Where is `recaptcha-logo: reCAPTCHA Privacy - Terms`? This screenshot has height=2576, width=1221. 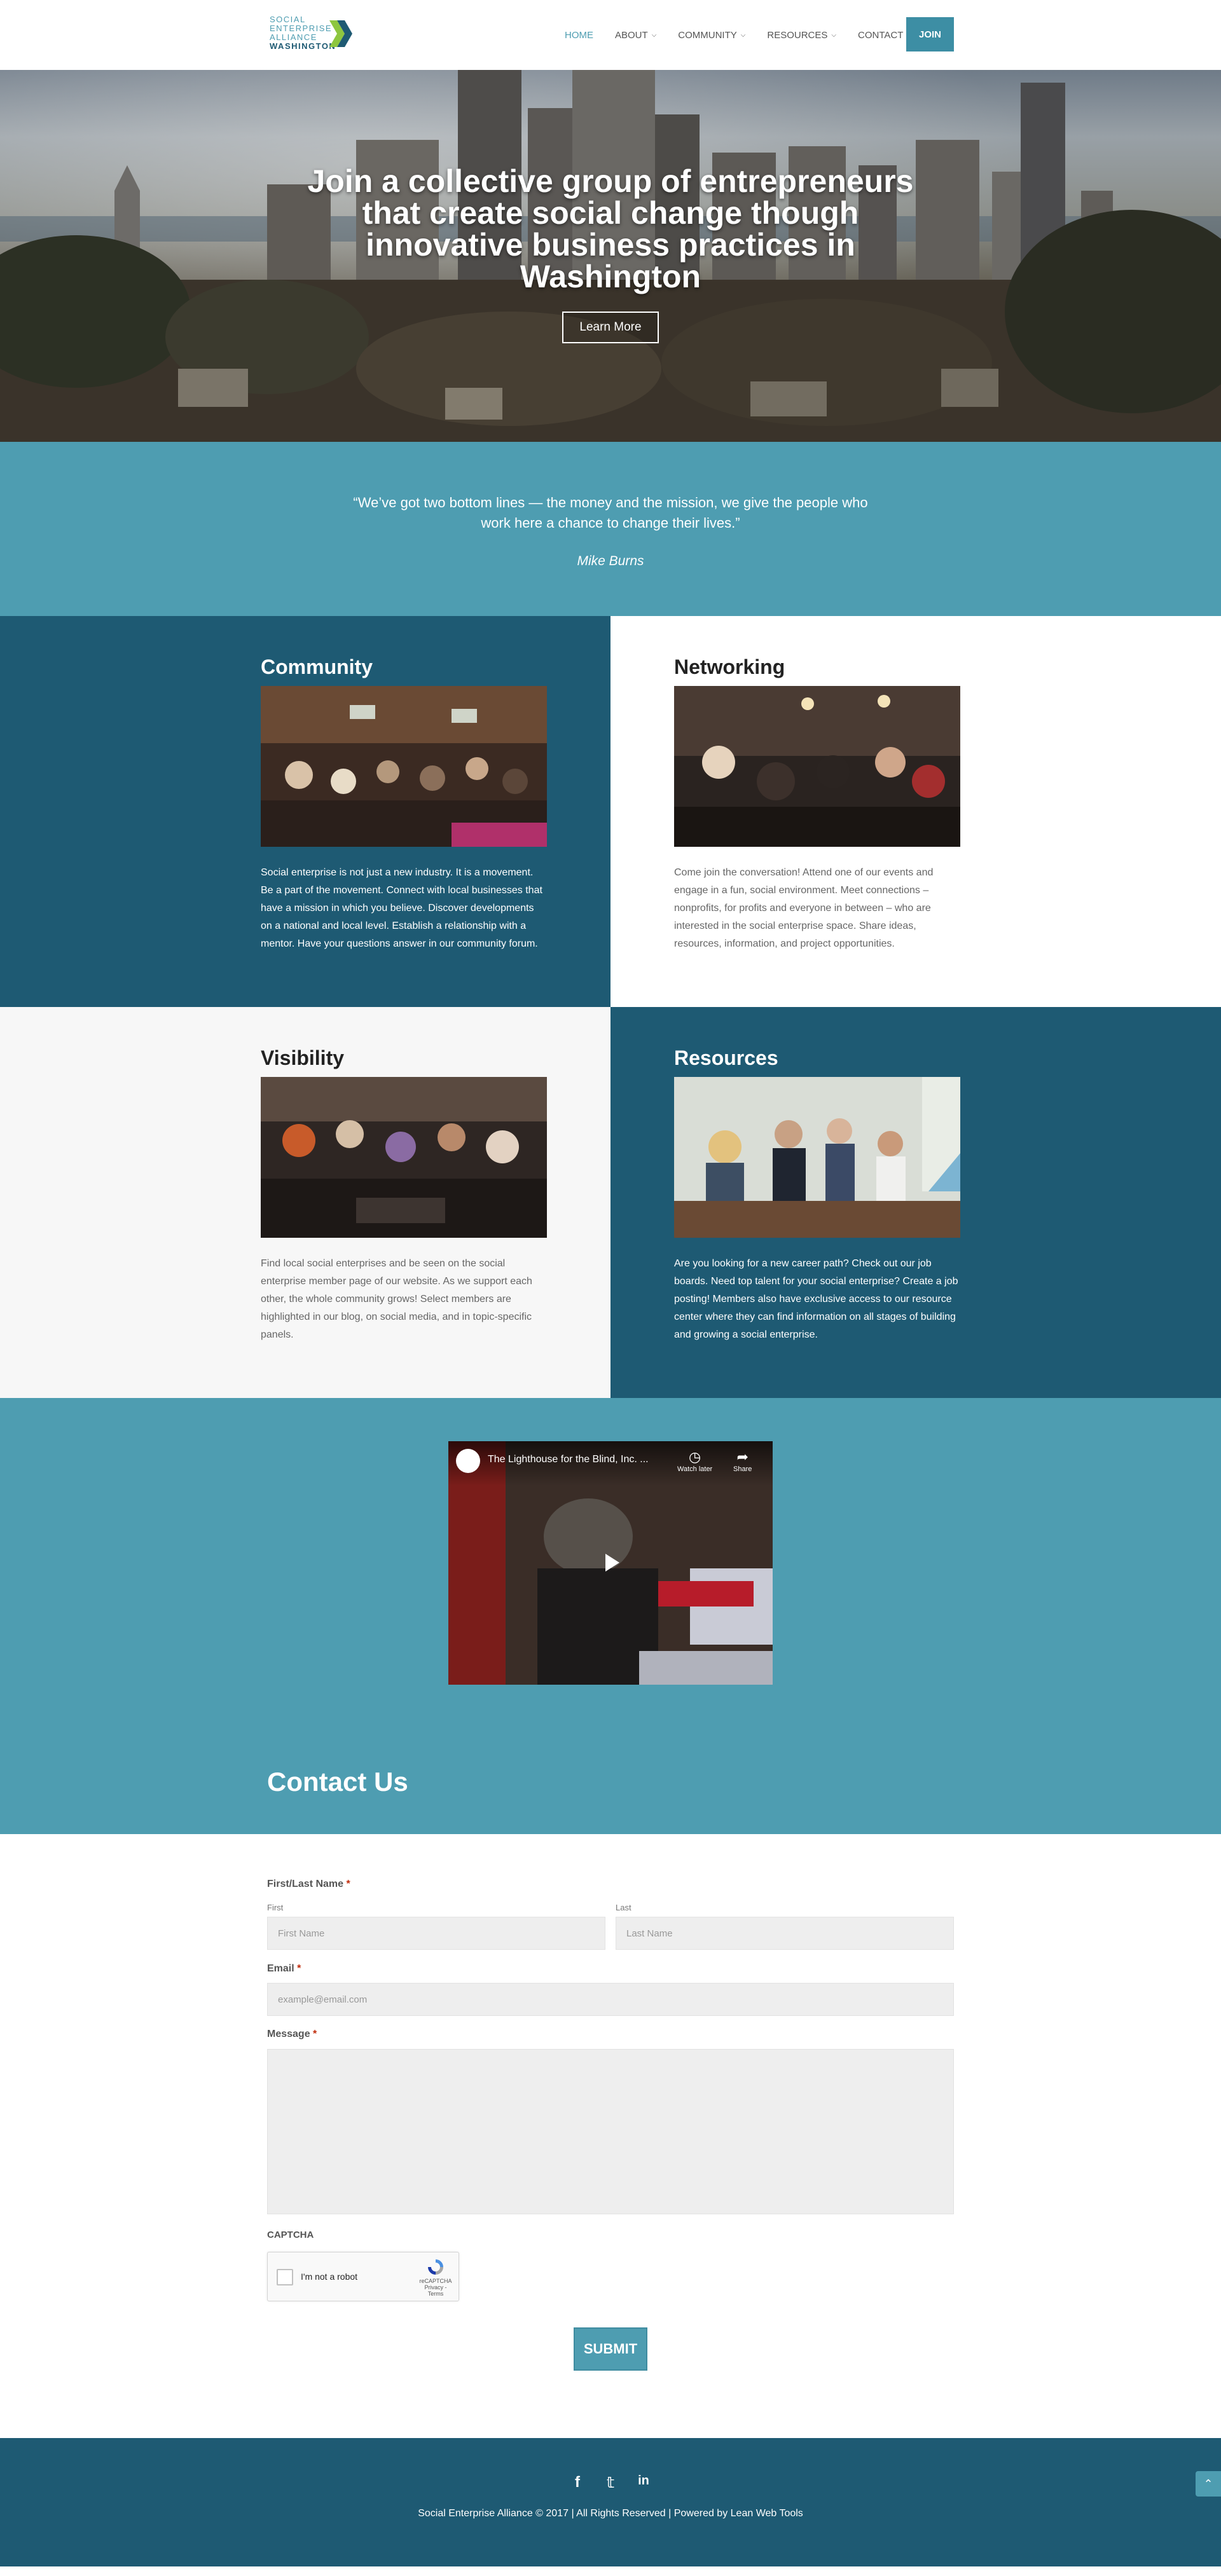
recaptcha-logo: reCAPTCHA Privacy - Terms is located at coordinates (436, 2277).